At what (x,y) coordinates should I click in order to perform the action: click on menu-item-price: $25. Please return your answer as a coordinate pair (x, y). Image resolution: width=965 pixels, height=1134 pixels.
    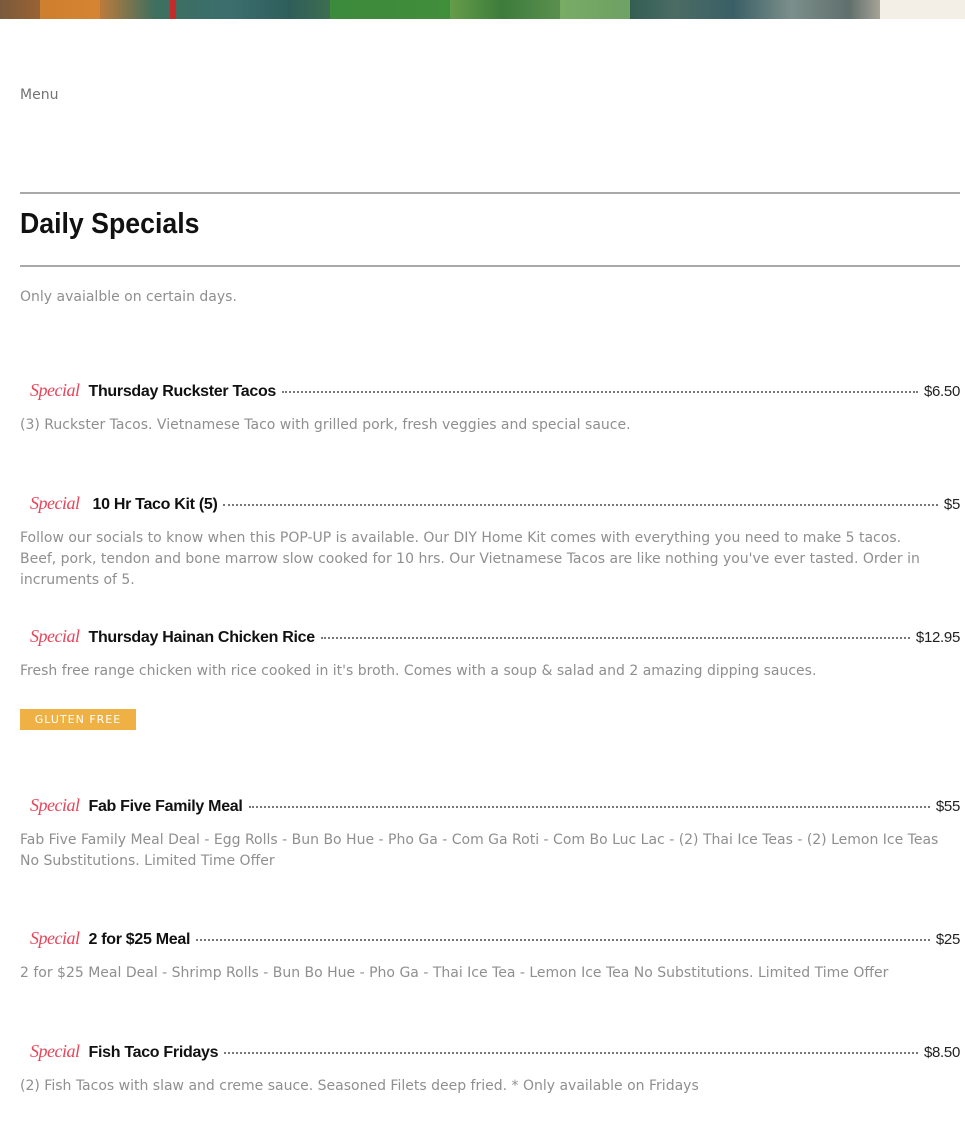
    Looking at the image, I should click on (947, 939).